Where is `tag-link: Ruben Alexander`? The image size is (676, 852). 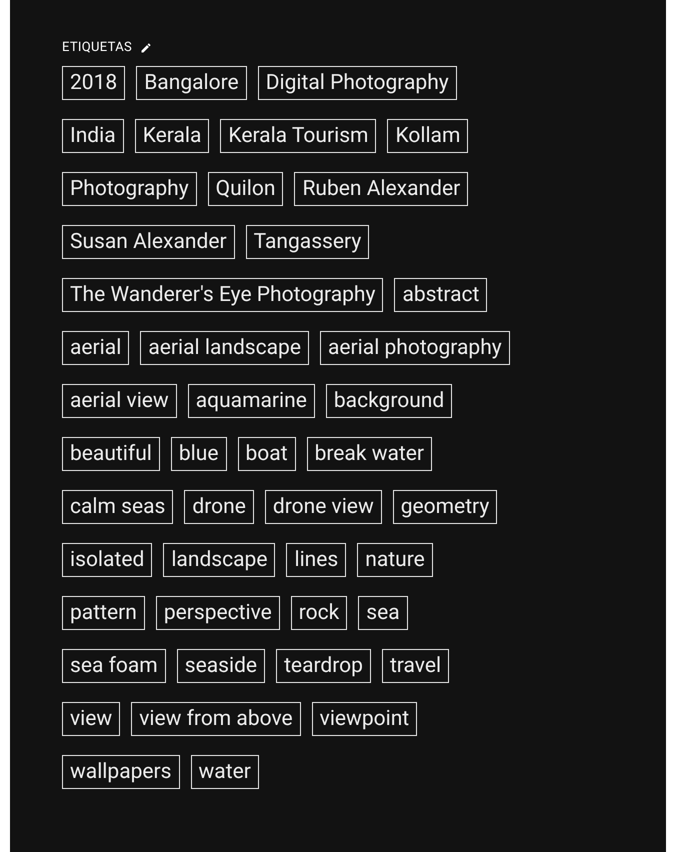
tag-link: Ruben Alexander is located at coordinates (381, 189).